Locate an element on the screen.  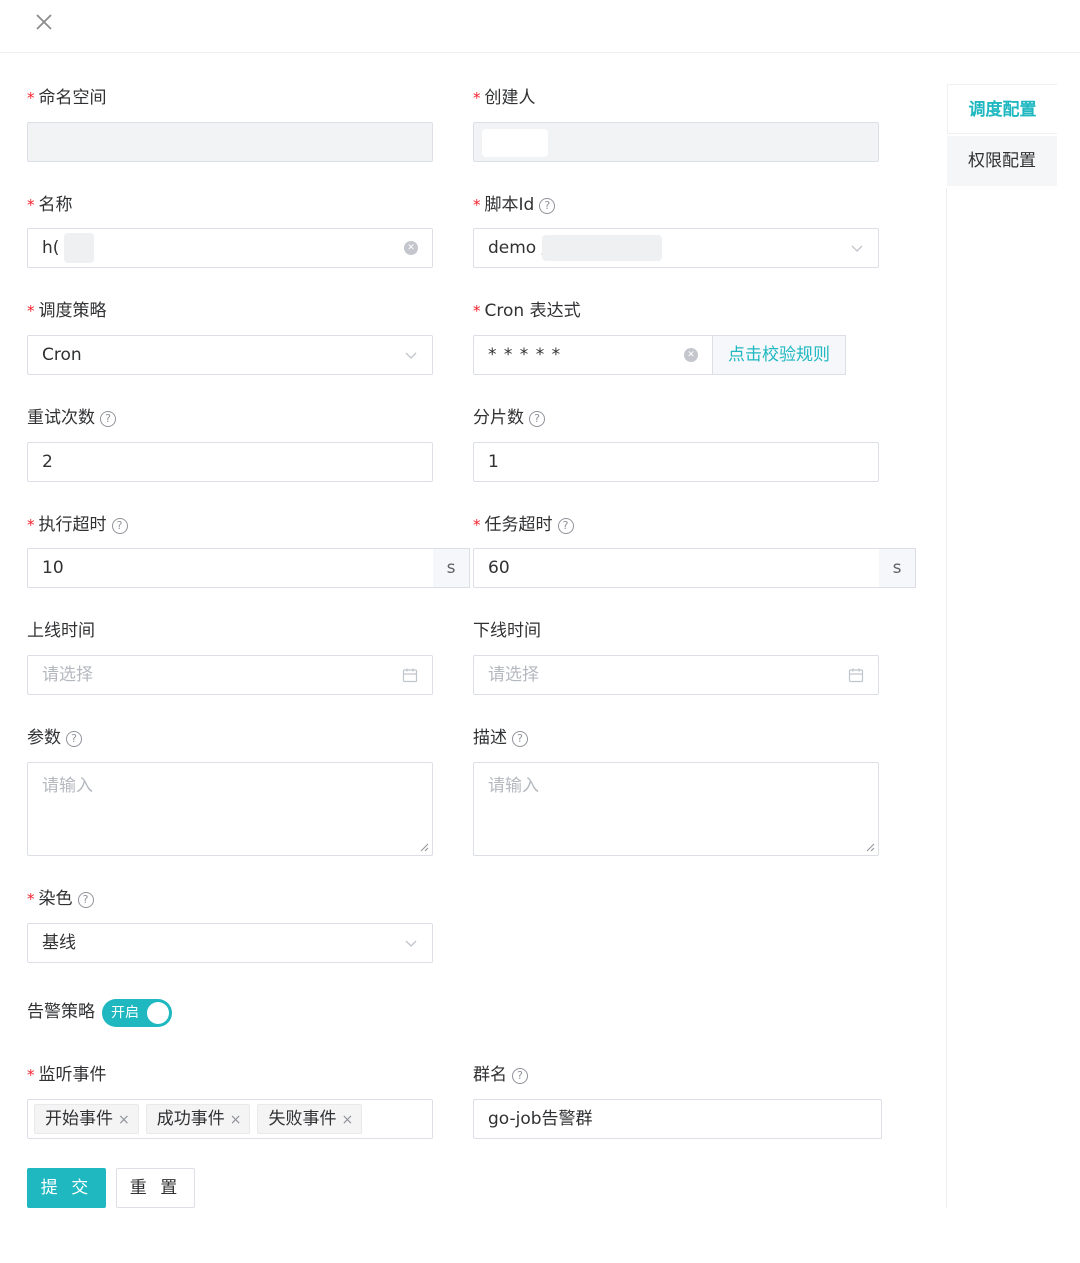
side-tabs-divider is located at coordinates (946, 698).